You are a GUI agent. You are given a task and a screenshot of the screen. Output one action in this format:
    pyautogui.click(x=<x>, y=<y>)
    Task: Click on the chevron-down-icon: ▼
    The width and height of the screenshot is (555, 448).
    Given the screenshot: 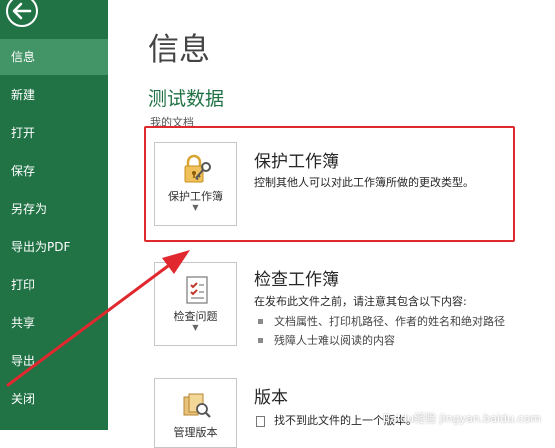 What is the action you would take?
    pyautogui.click(x=195, y=327)
    